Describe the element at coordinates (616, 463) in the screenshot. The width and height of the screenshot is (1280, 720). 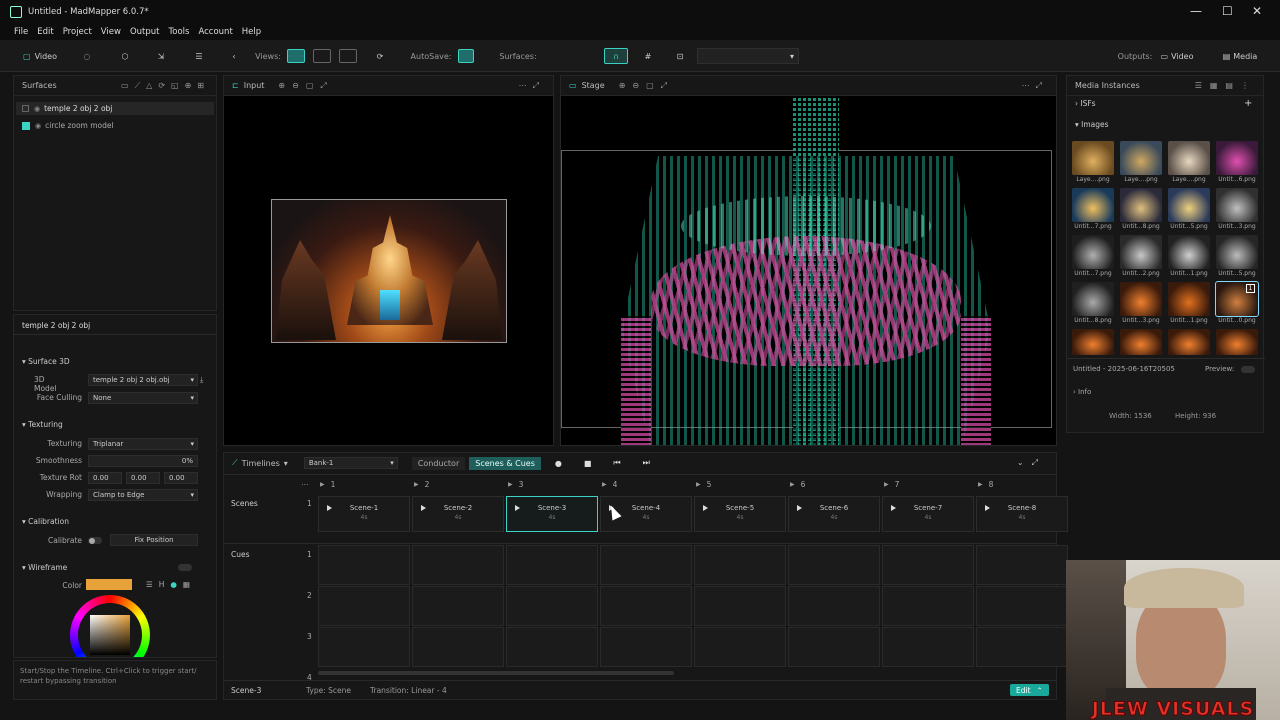
I see `previous-button: ⏮` at that location.